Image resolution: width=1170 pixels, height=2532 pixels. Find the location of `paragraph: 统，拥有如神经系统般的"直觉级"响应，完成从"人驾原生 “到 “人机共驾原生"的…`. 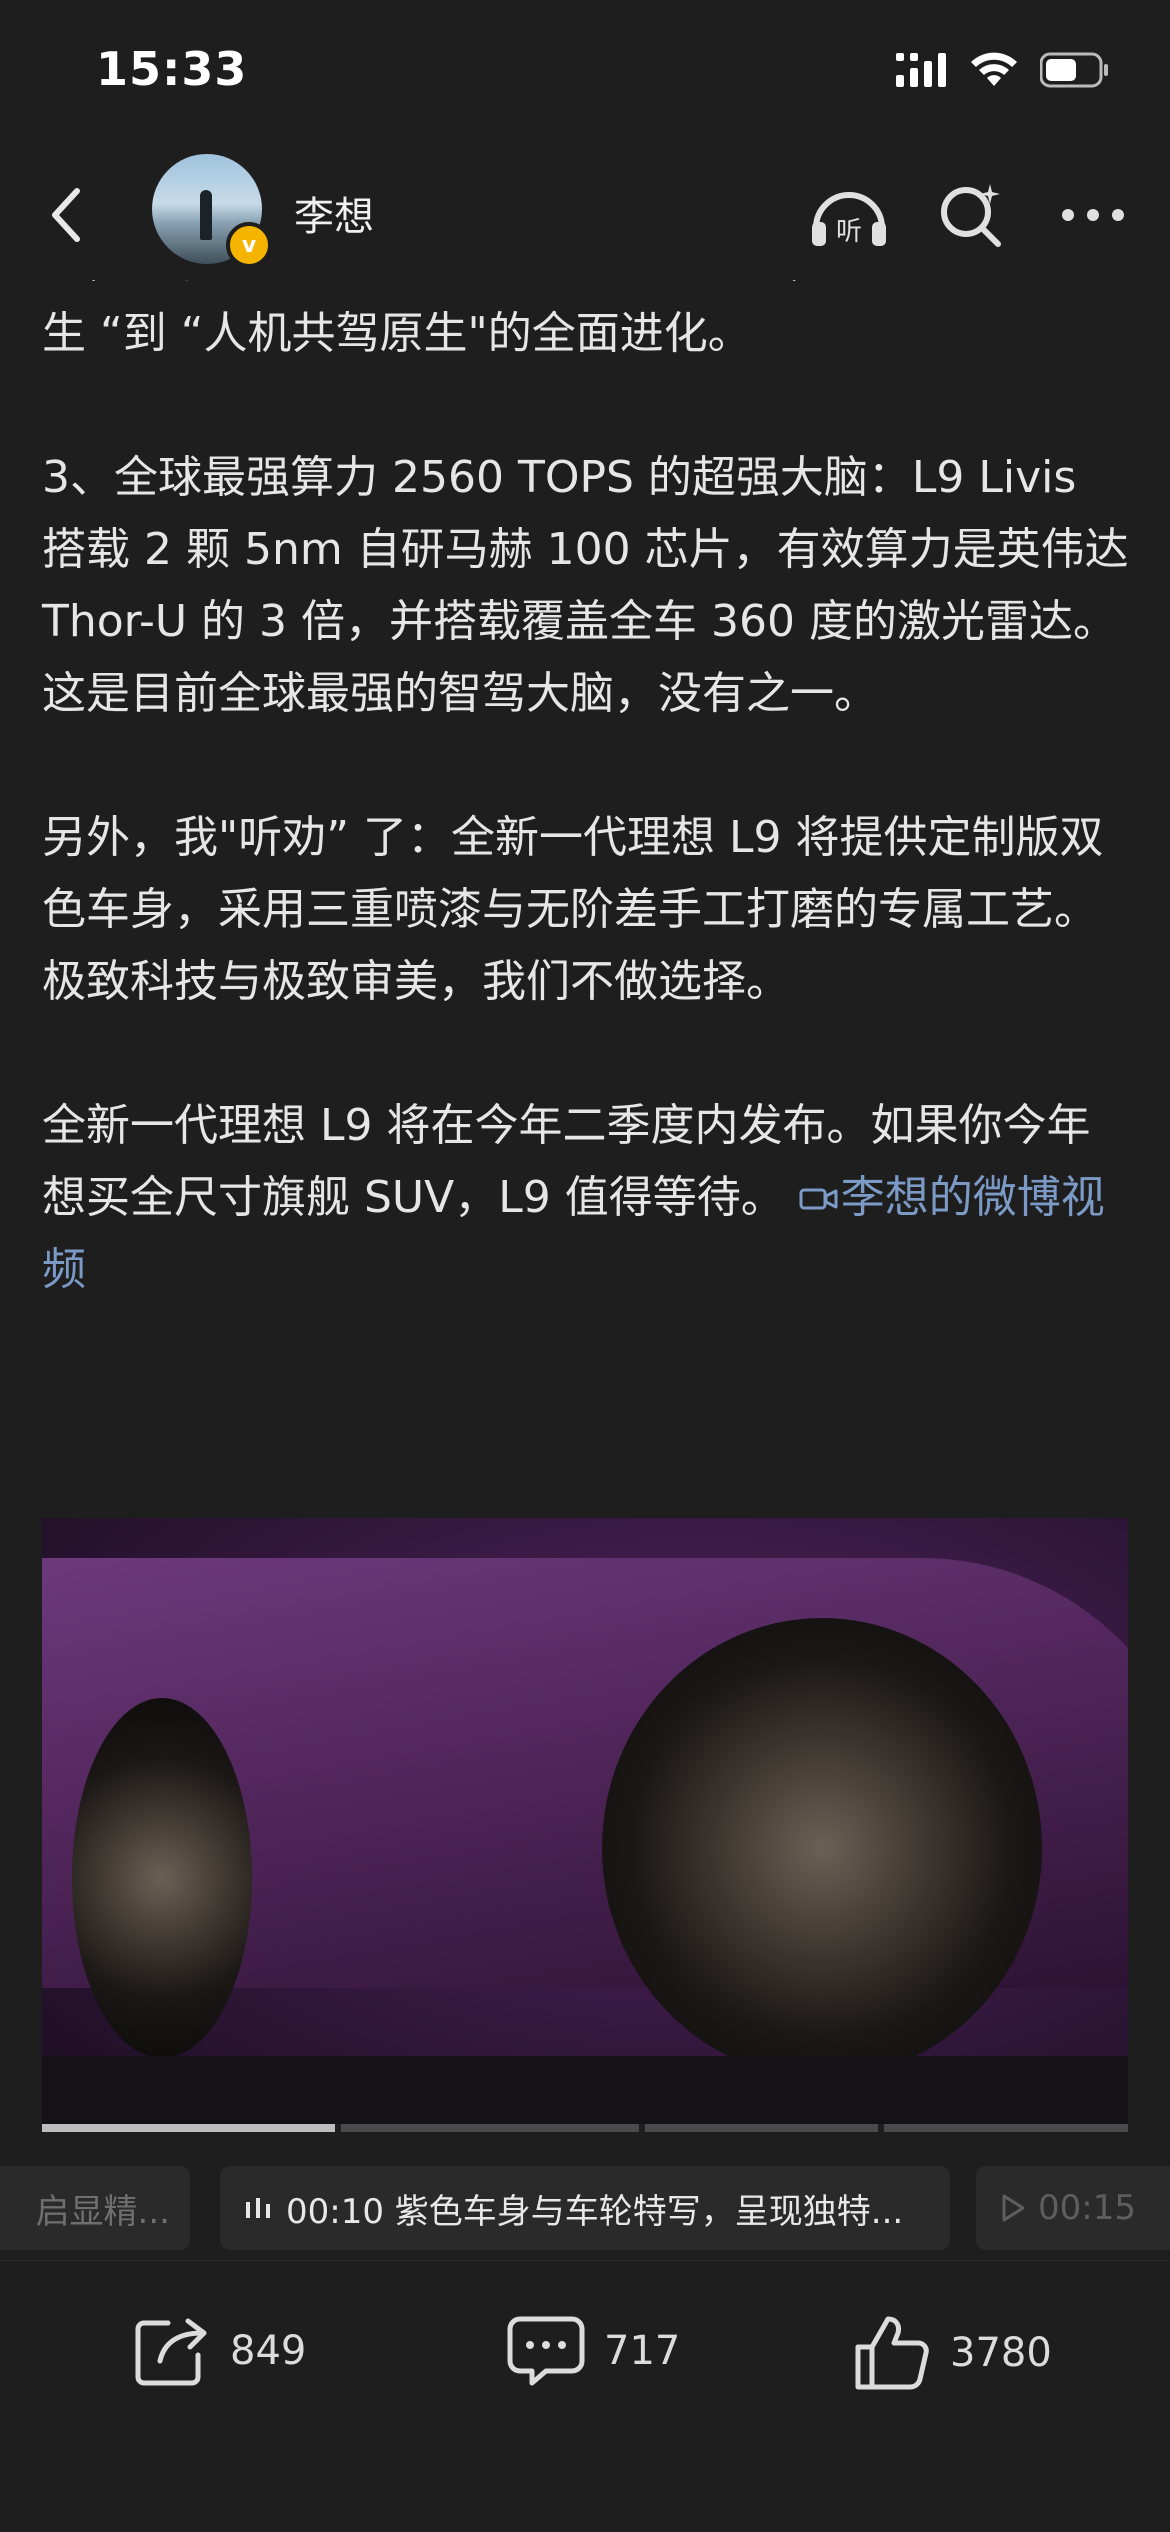

paragraph: 统，拥有如神经系统般的"直觉级"响应，完成从"人驾原生 “到 “人机共驾原生"的… is located at coordinates (578, 314).